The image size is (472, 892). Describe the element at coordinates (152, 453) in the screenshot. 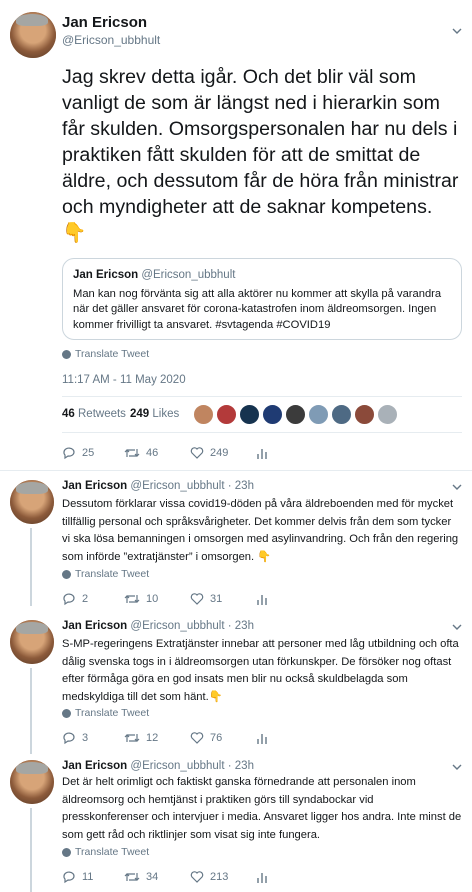

I see `retweet-count: 46` at that location.